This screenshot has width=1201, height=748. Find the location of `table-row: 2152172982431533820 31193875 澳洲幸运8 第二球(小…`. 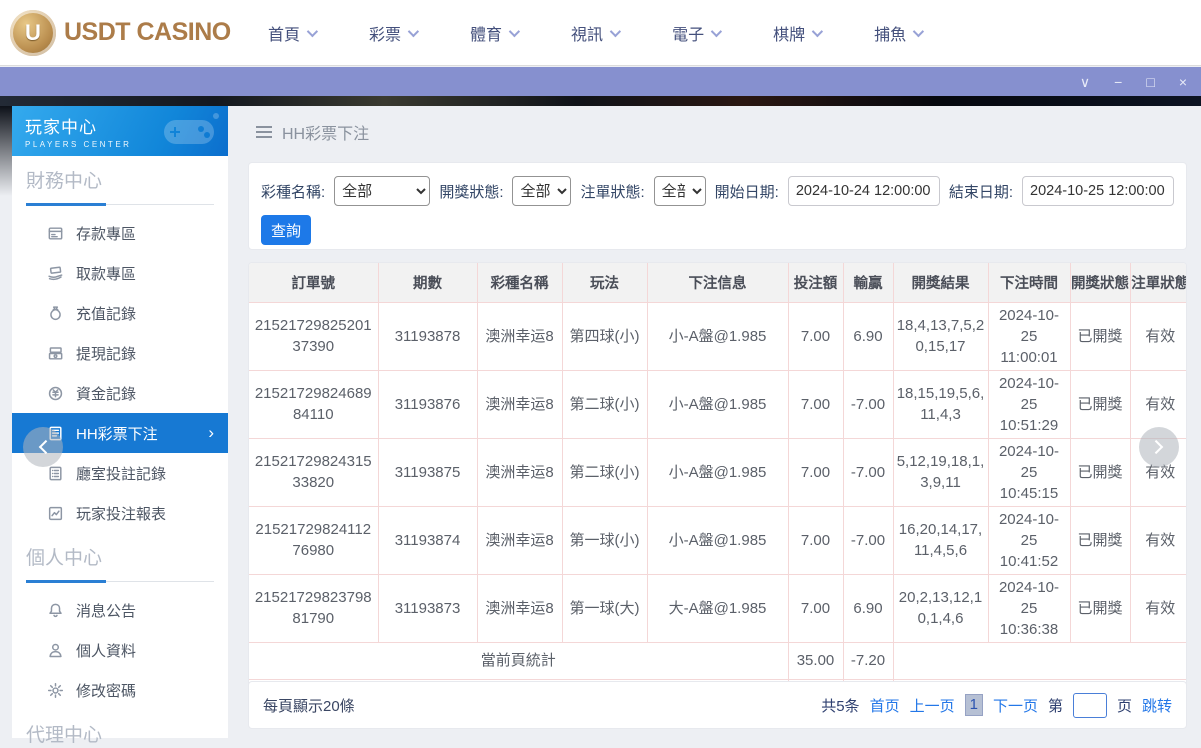

table-row: 2152172982431533820 31193875 澳洲幸运8 第二球(小… is located at coordinates (717, 472).